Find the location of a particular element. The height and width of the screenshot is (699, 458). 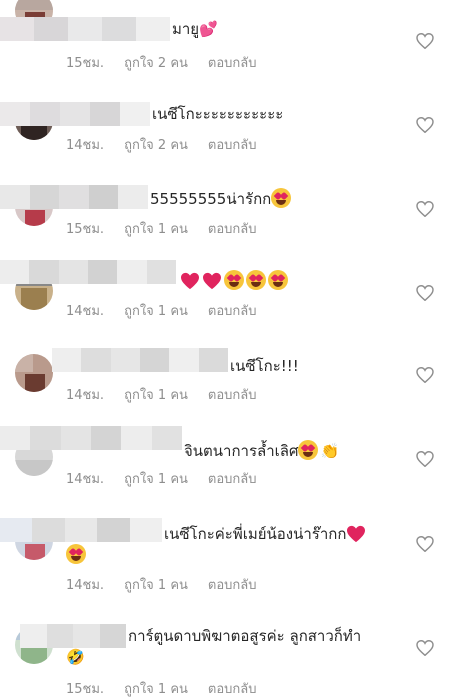

comment-text-line2: 🤣 is located at coordinates (75, 657).